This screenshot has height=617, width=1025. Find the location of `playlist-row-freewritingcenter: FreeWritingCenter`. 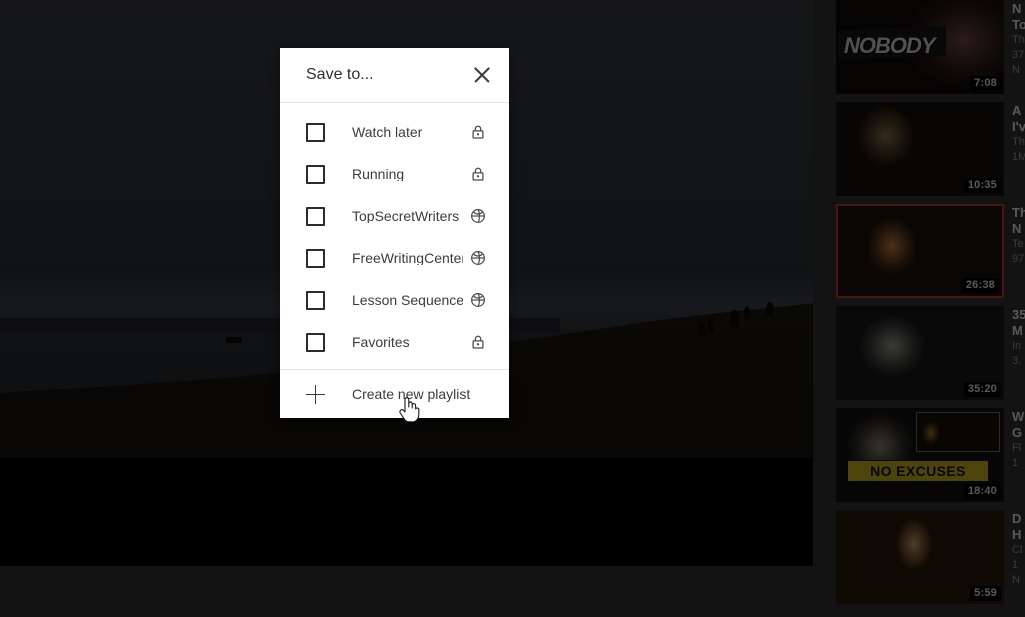

playlist-row-freewritingcenter: FreeWritingCenter is located at coordinates (394, 258).